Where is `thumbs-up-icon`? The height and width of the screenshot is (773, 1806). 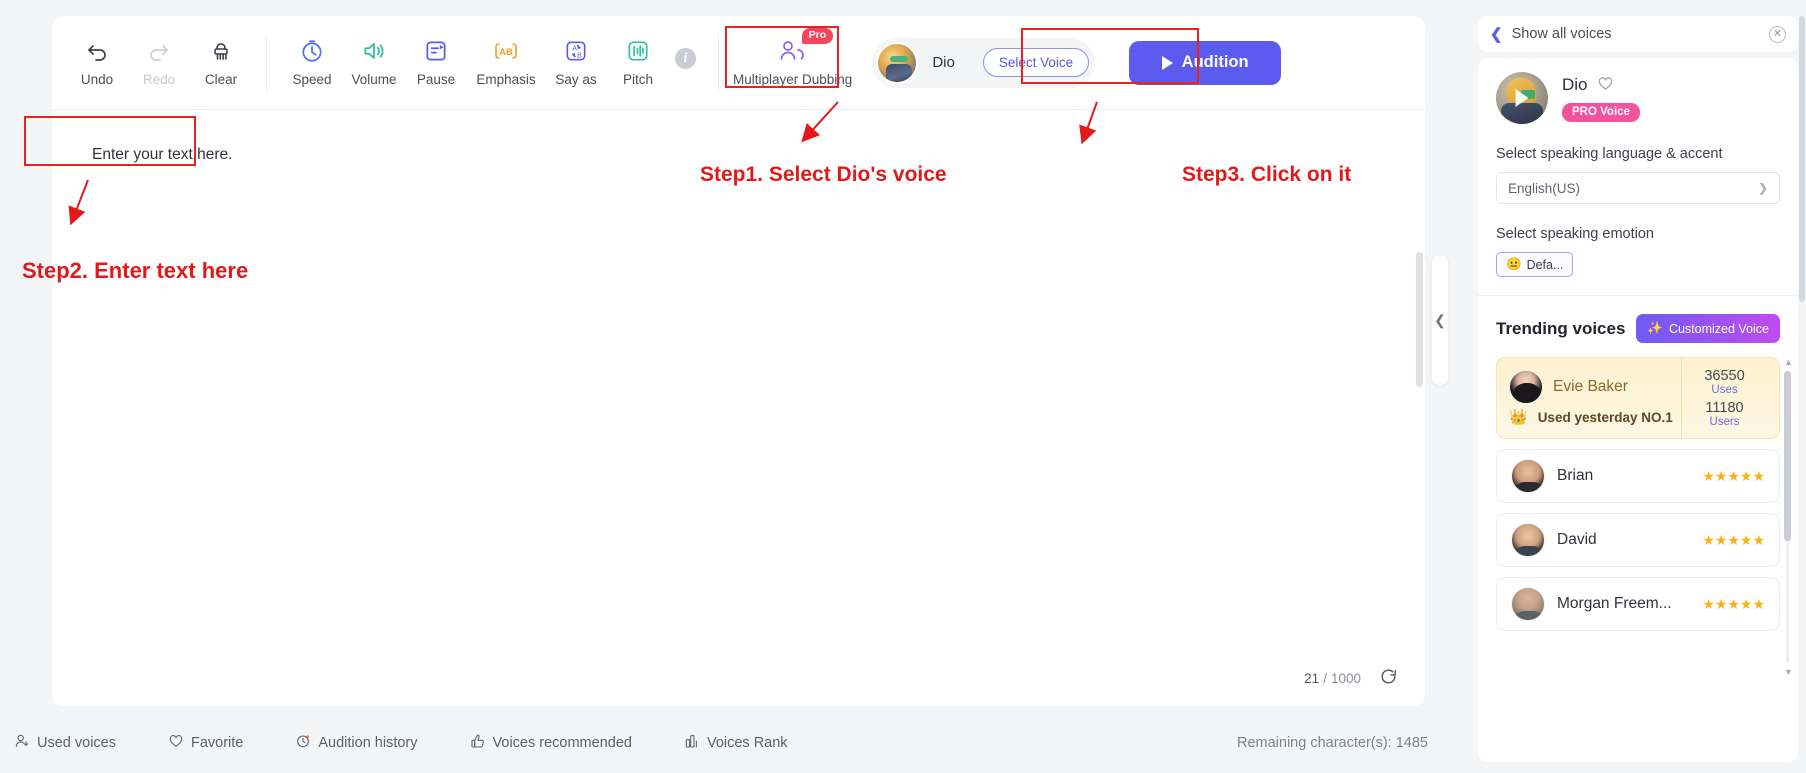 thumbs-up-icon is located at coordinates (478, 743).